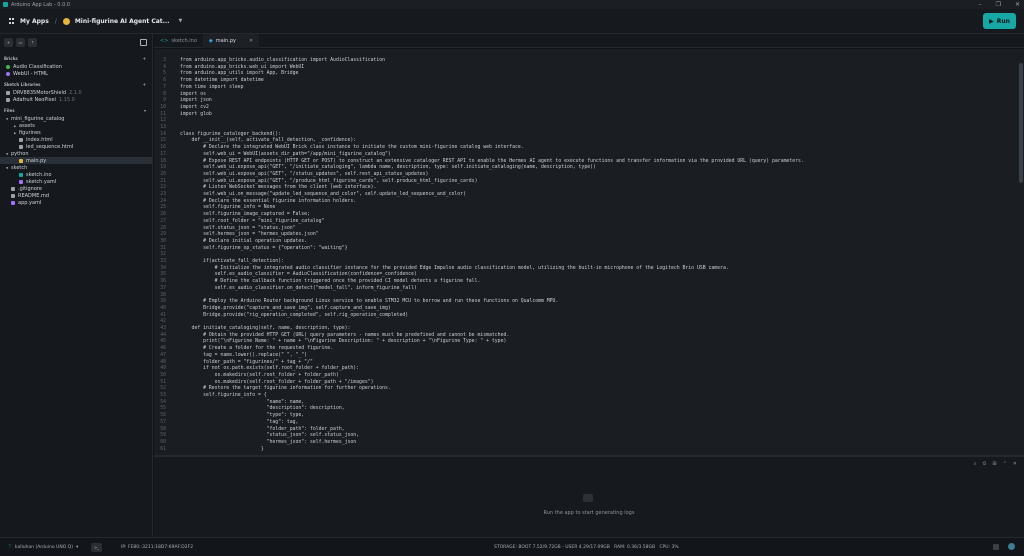 The image size is (1024, 556). Describe the element at coordinates (76, 125) in the screenshot. I see `folder-item: ▶ assets` at that location.